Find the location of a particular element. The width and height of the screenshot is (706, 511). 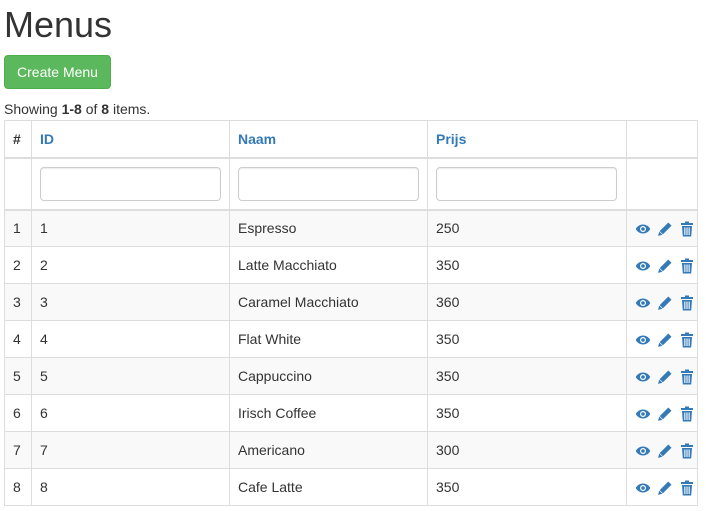

filter-cell-prijs is located at coordinates (527, 184).